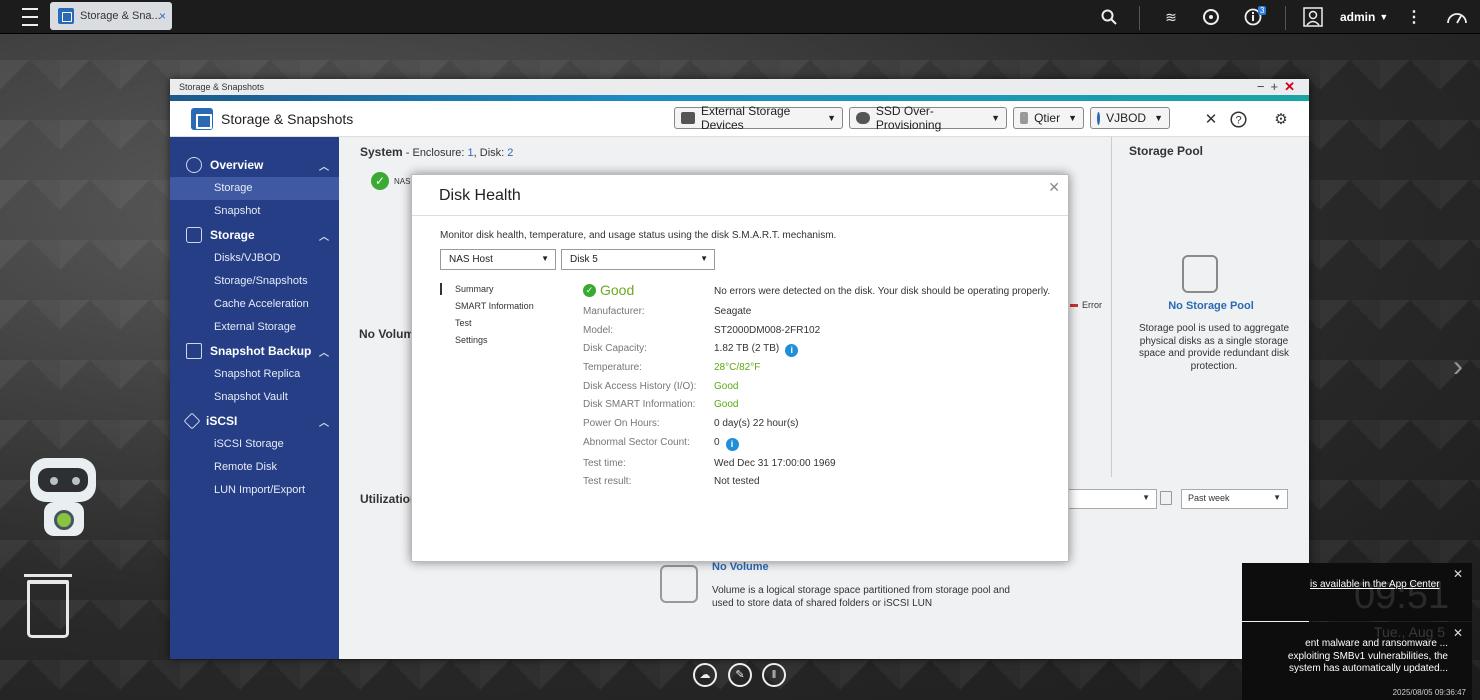  I want to click on utilization-select: ▼, so click(1108, 499).